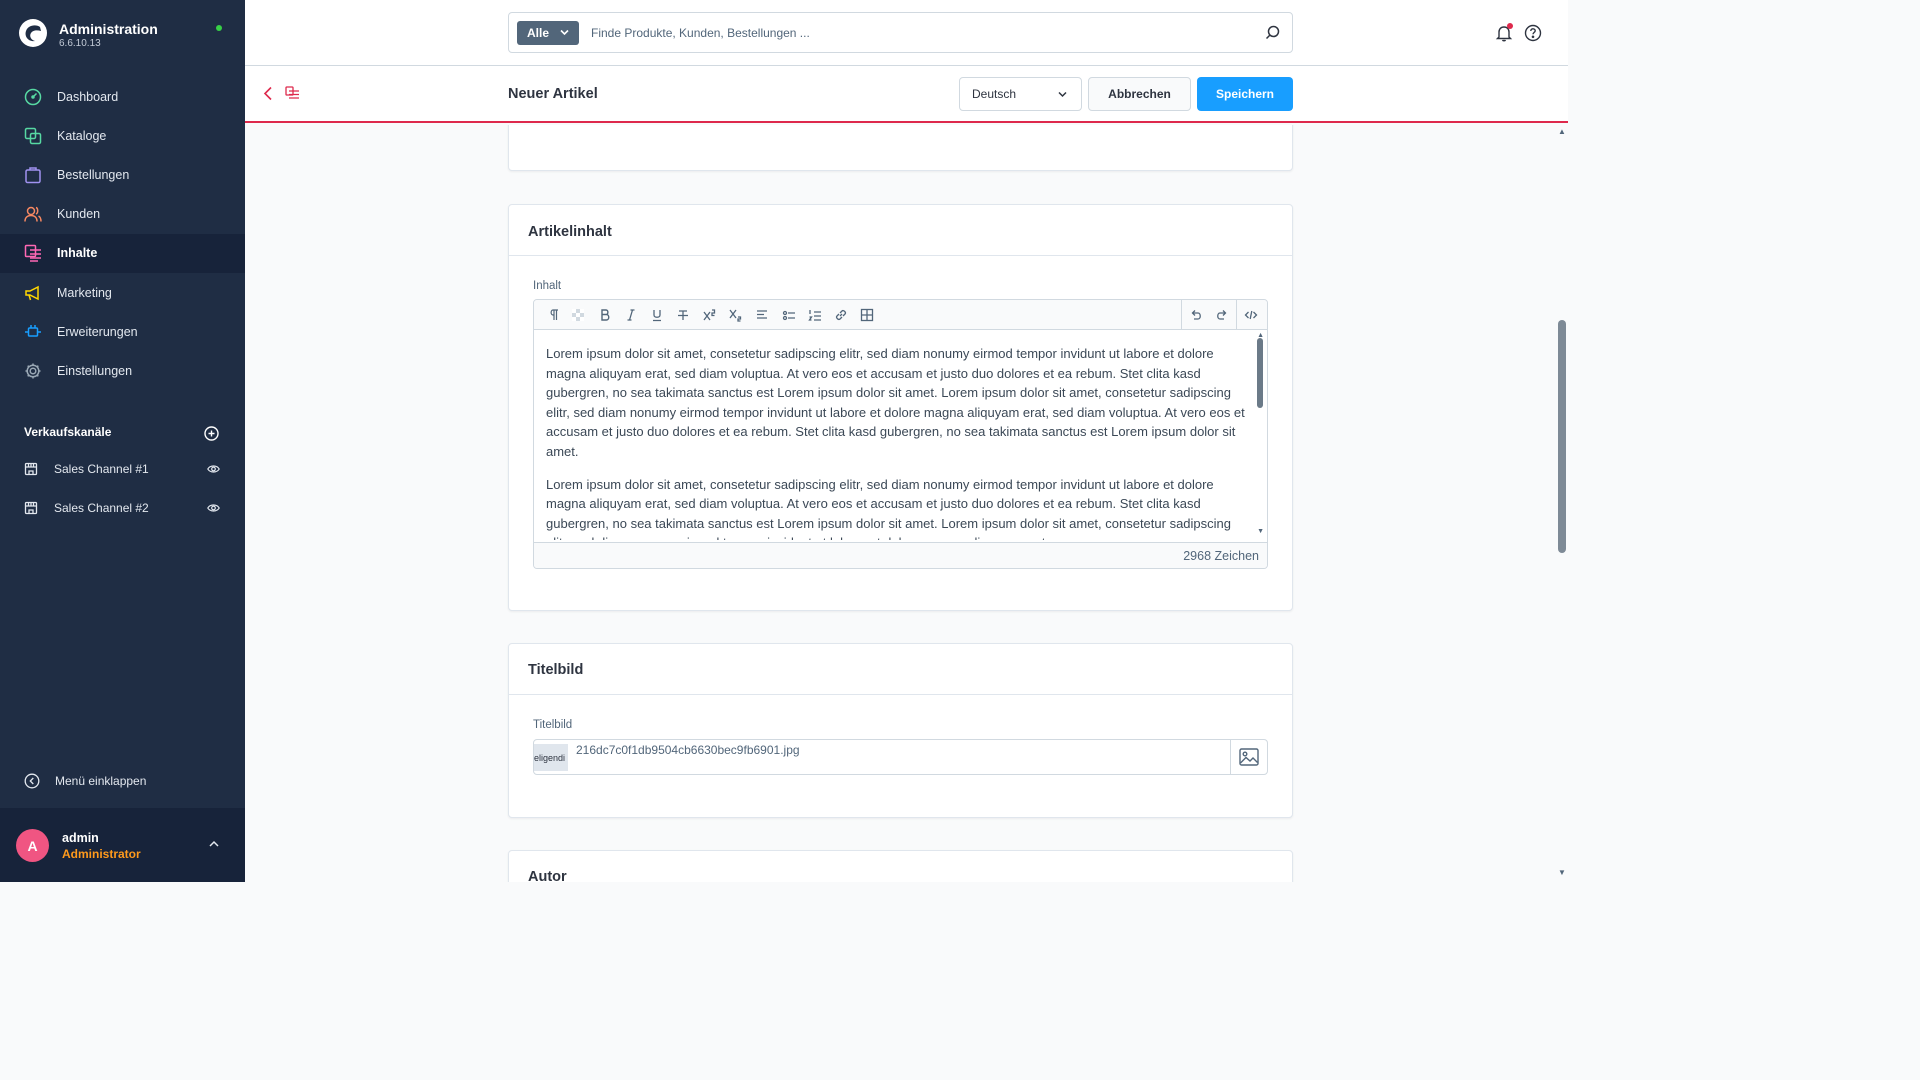 Image resolution: width=1920 pixels, height=1080 pixels. What do you see at coordinates (900, 866) in the screenshot?
I see `author-card: Autor` at bounding box center [900, 866].